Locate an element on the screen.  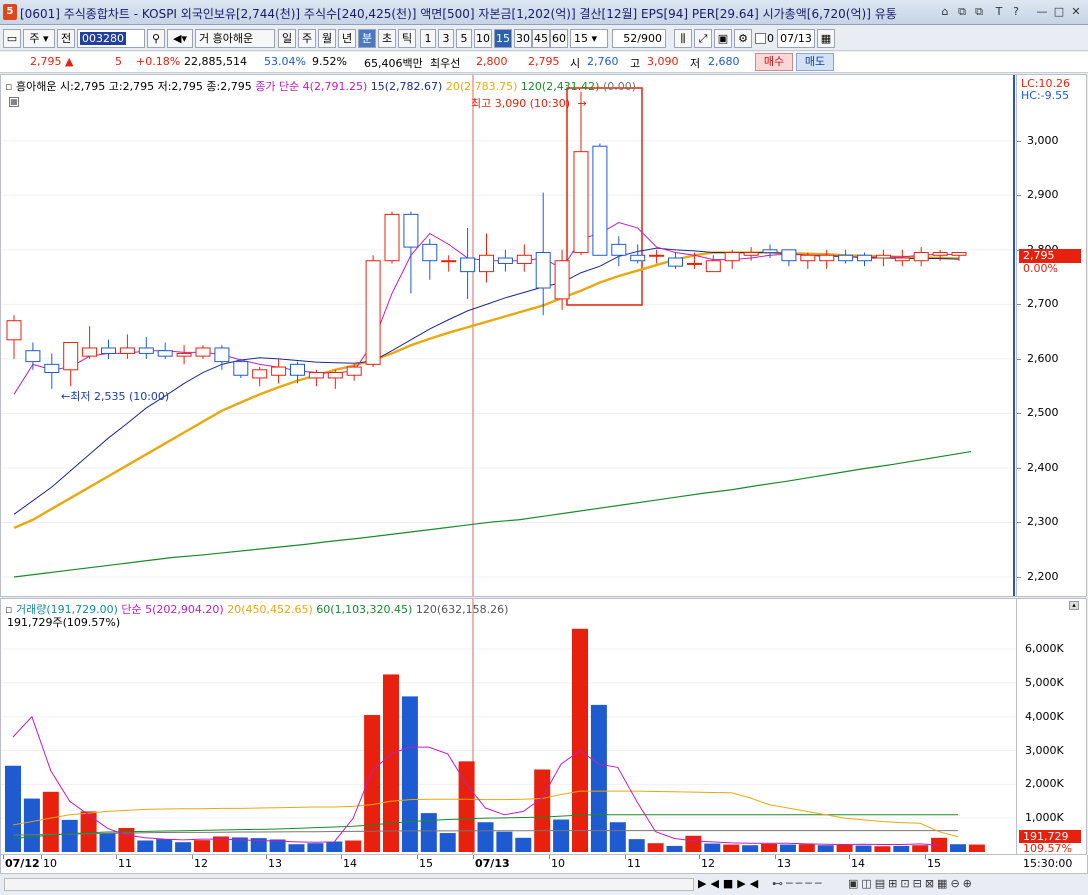
minute-15: 15 is located at coordinates (503, 38).